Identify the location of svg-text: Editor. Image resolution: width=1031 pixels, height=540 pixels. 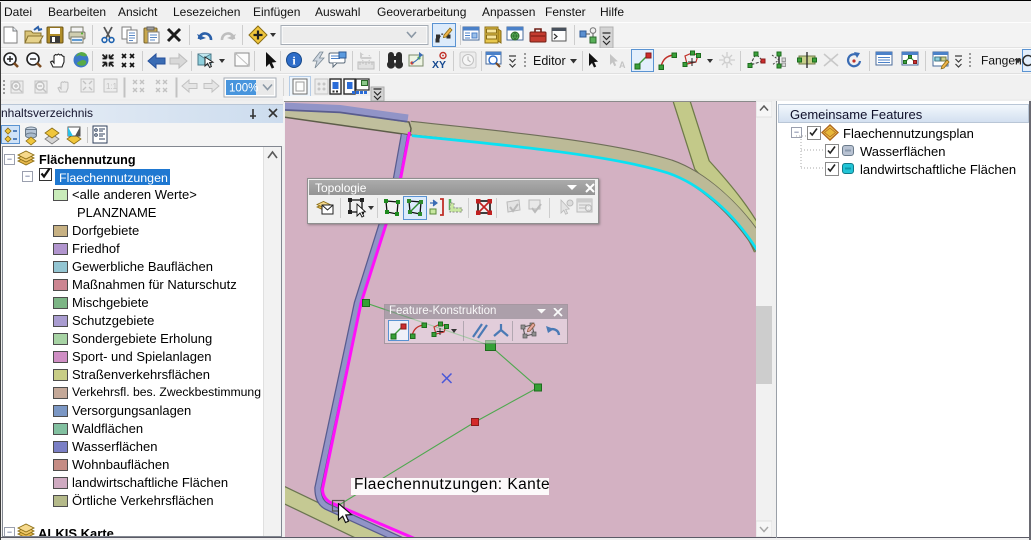
(549, 61).